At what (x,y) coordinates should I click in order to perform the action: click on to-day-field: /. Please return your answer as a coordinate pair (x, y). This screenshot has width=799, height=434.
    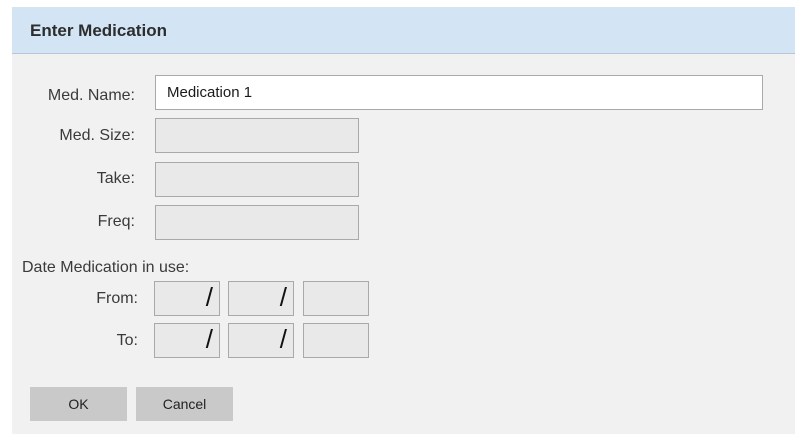
    Looking at the image, I should click on (261, 340).